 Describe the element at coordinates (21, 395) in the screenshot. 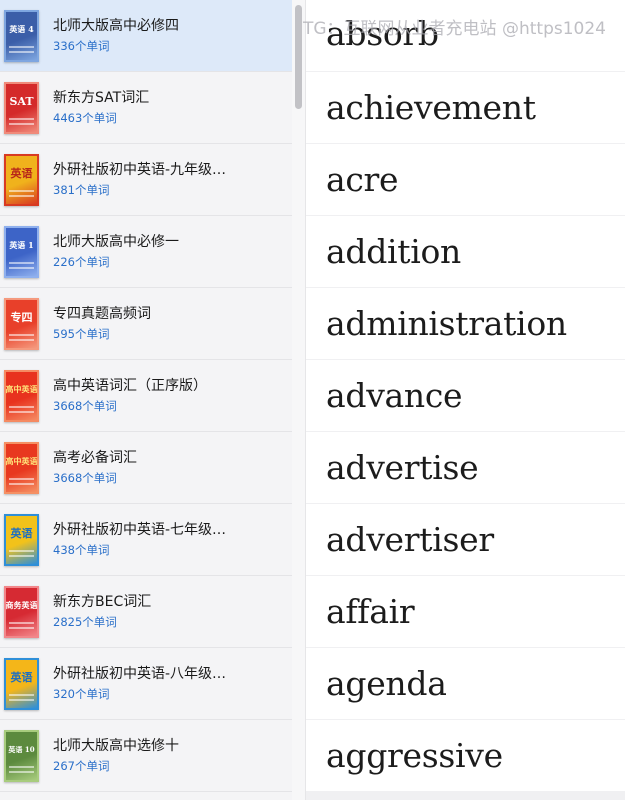

I see `book-cover-image: 高中英语` at that location.